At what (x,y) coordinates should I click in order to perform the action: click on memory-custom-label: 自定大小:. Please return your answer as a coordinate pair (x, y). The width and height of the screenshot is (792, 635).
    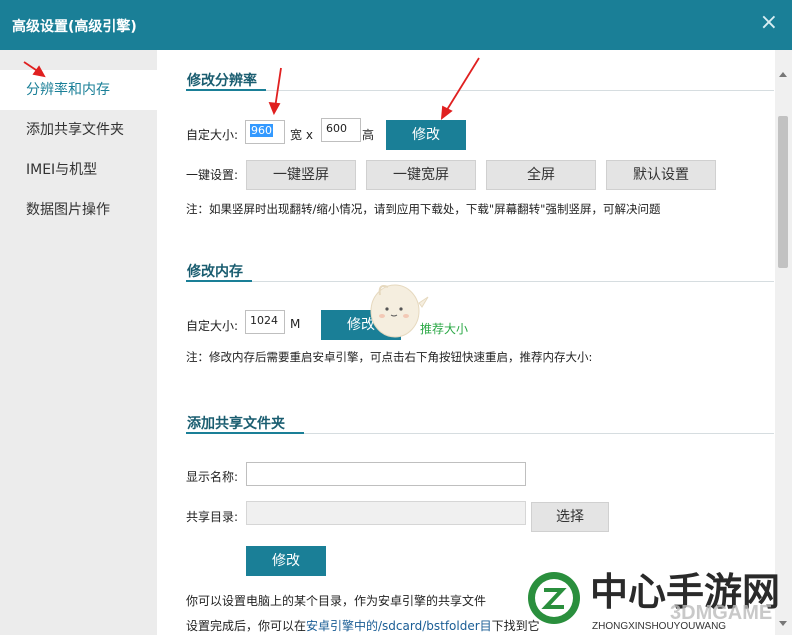
    Looking at the image, I should click on (212, 326).